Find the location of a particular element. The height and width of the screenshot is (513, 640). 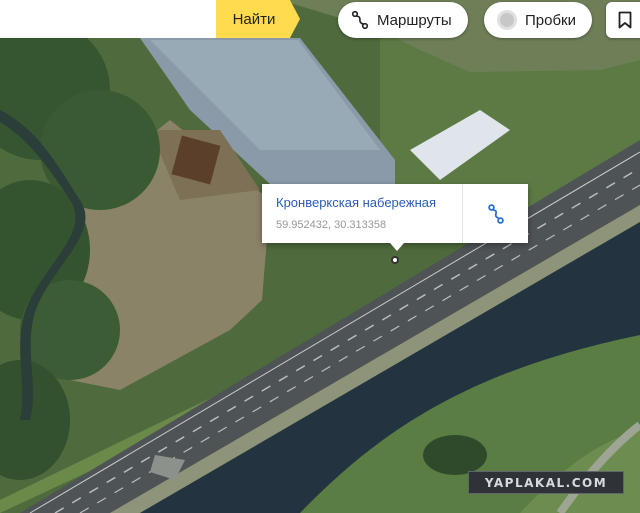

watermark: YAPLAKAL.COM is located at coordinates (546, 482).